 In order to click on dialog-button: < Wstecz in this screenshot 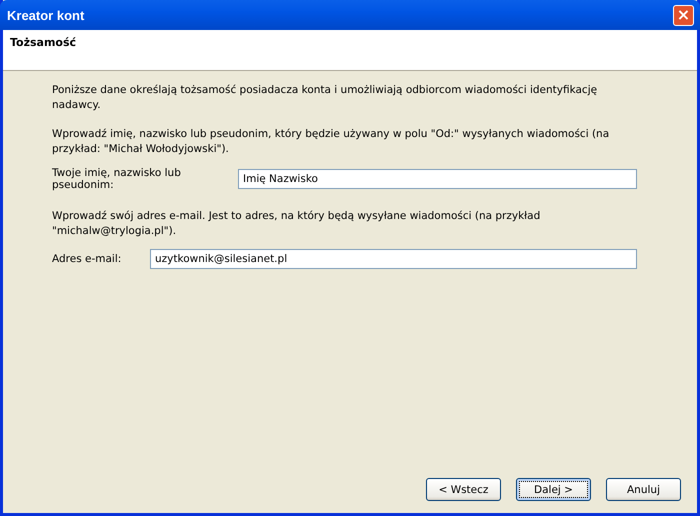, I will do `click(463, 489)`.